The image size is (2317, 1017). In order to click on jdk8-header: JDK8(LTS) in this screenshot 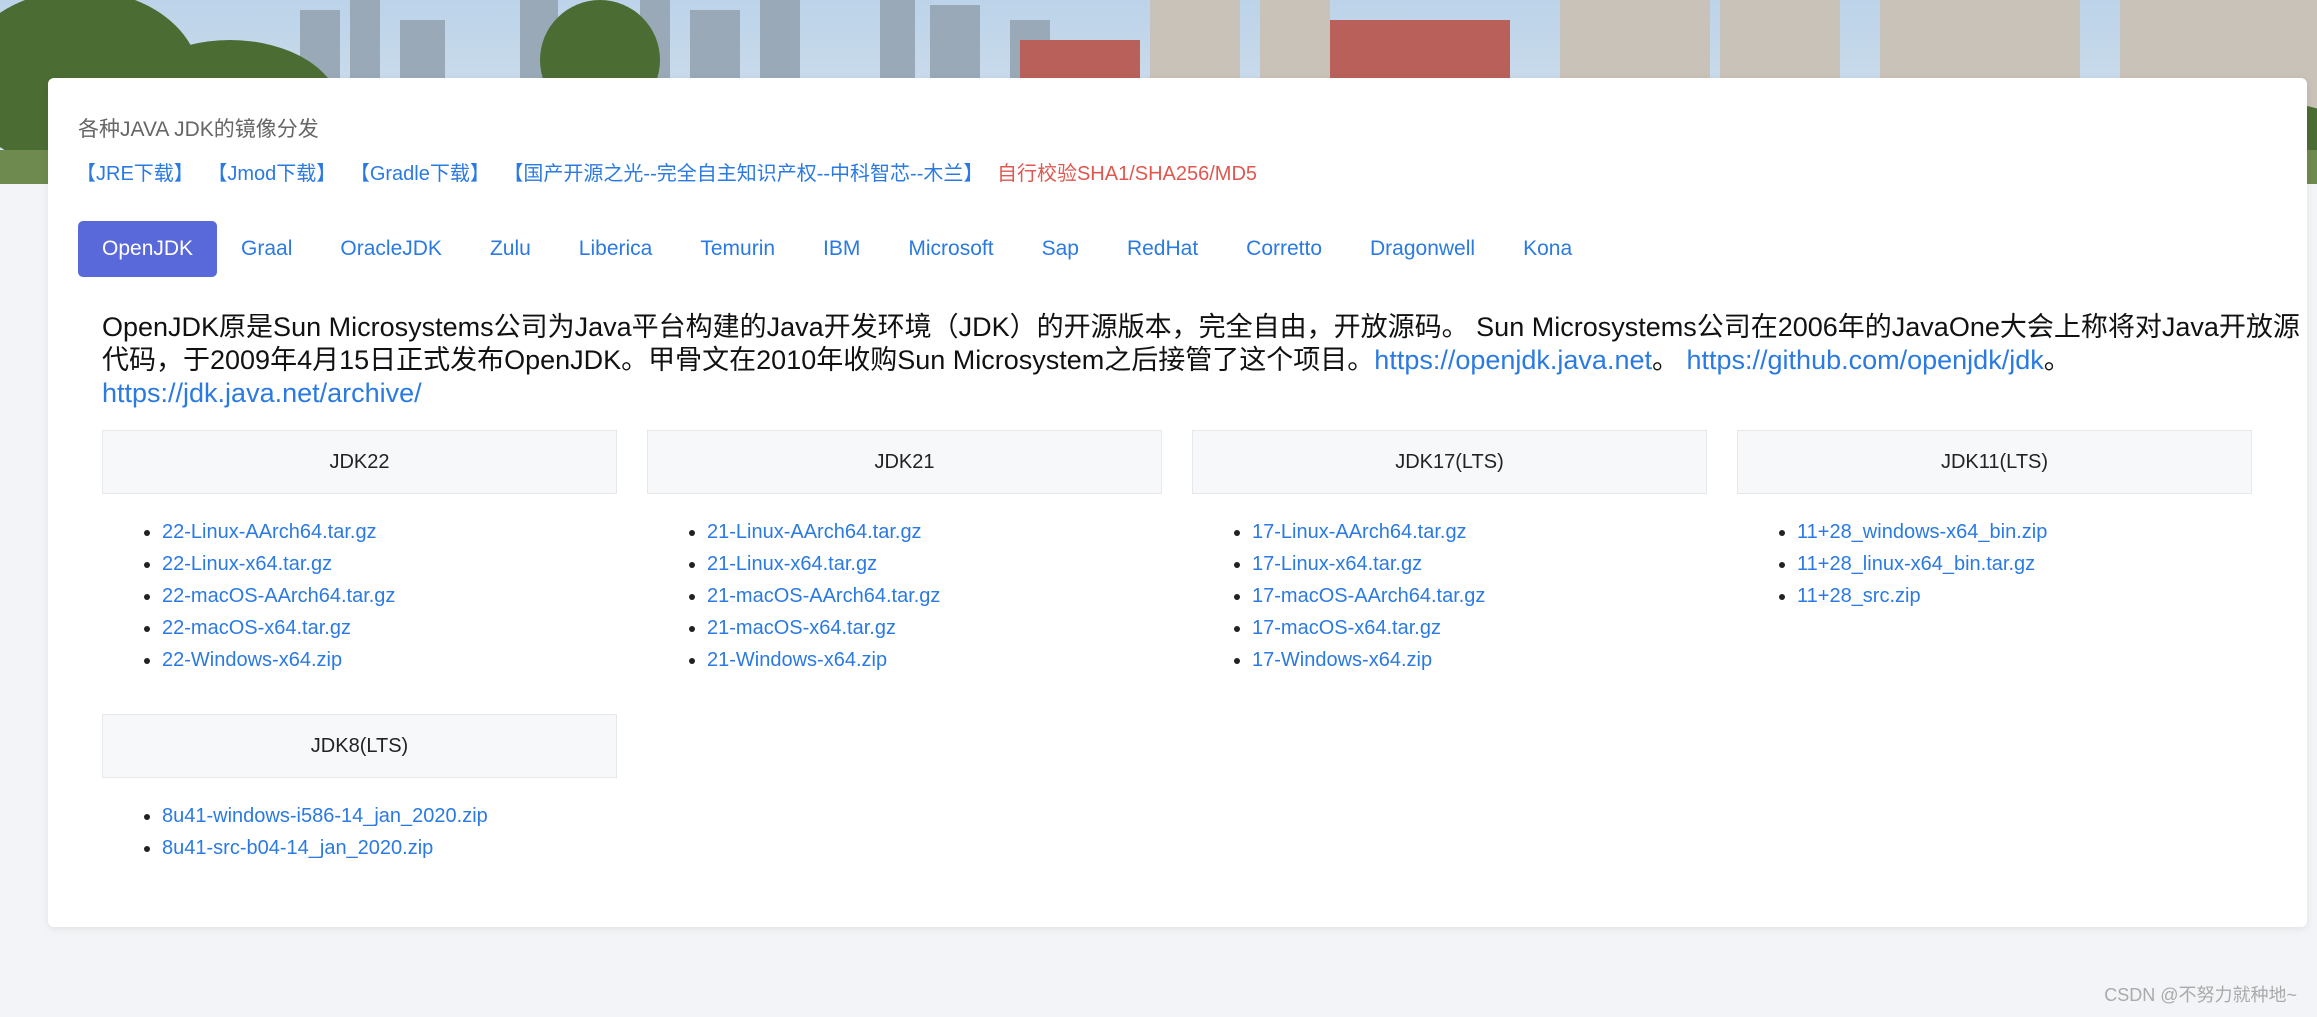, I will do `click(359, 746)`.